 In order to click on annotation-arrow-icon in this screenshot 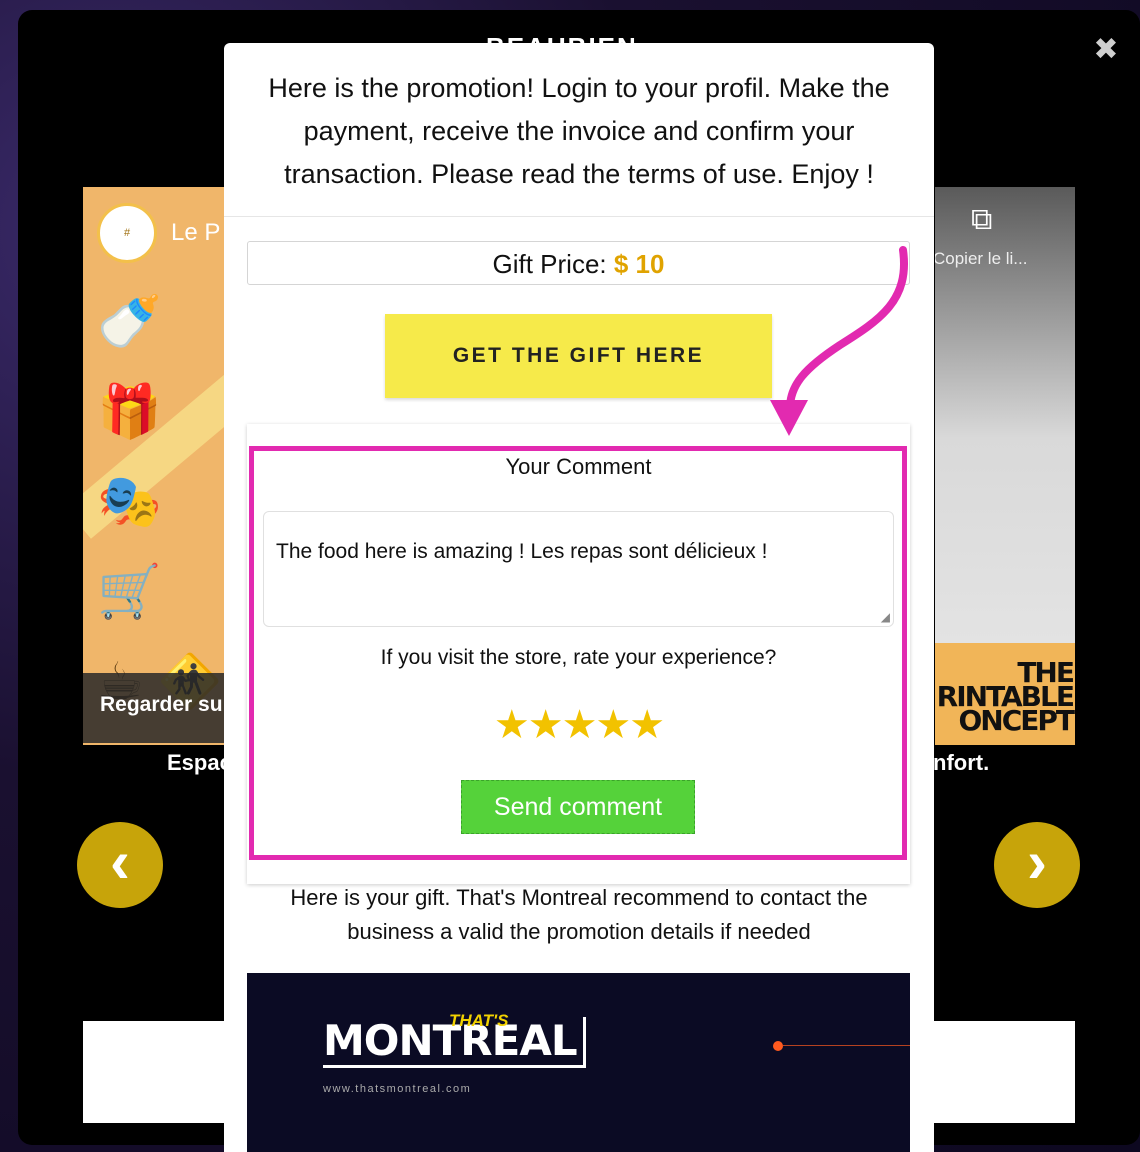, I will do `click(839, 341)`.